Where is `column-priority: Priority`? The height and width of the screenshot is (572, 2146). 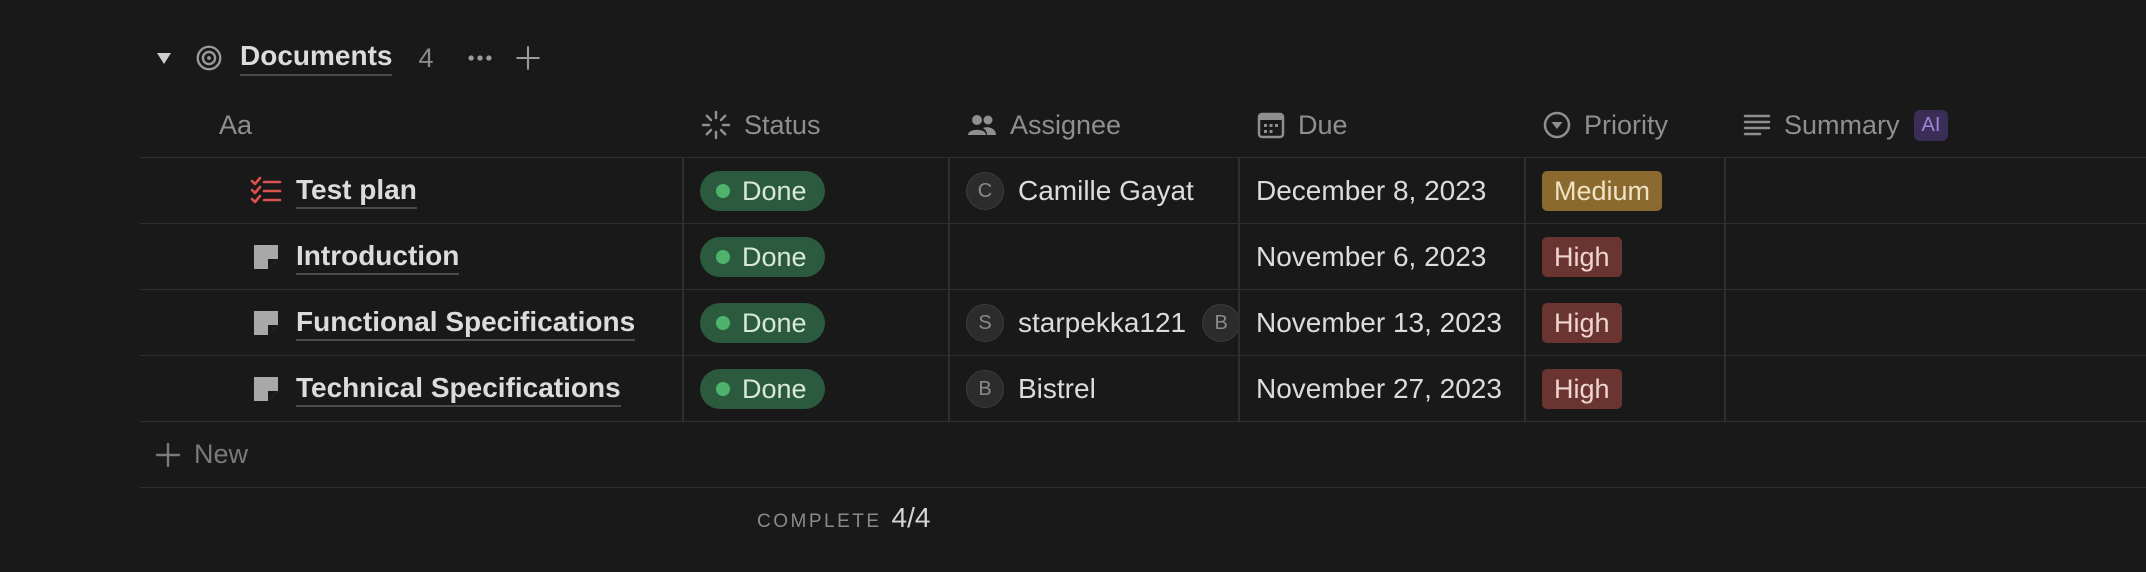
column-priority: Priority is located at coordinates (1605, 125).